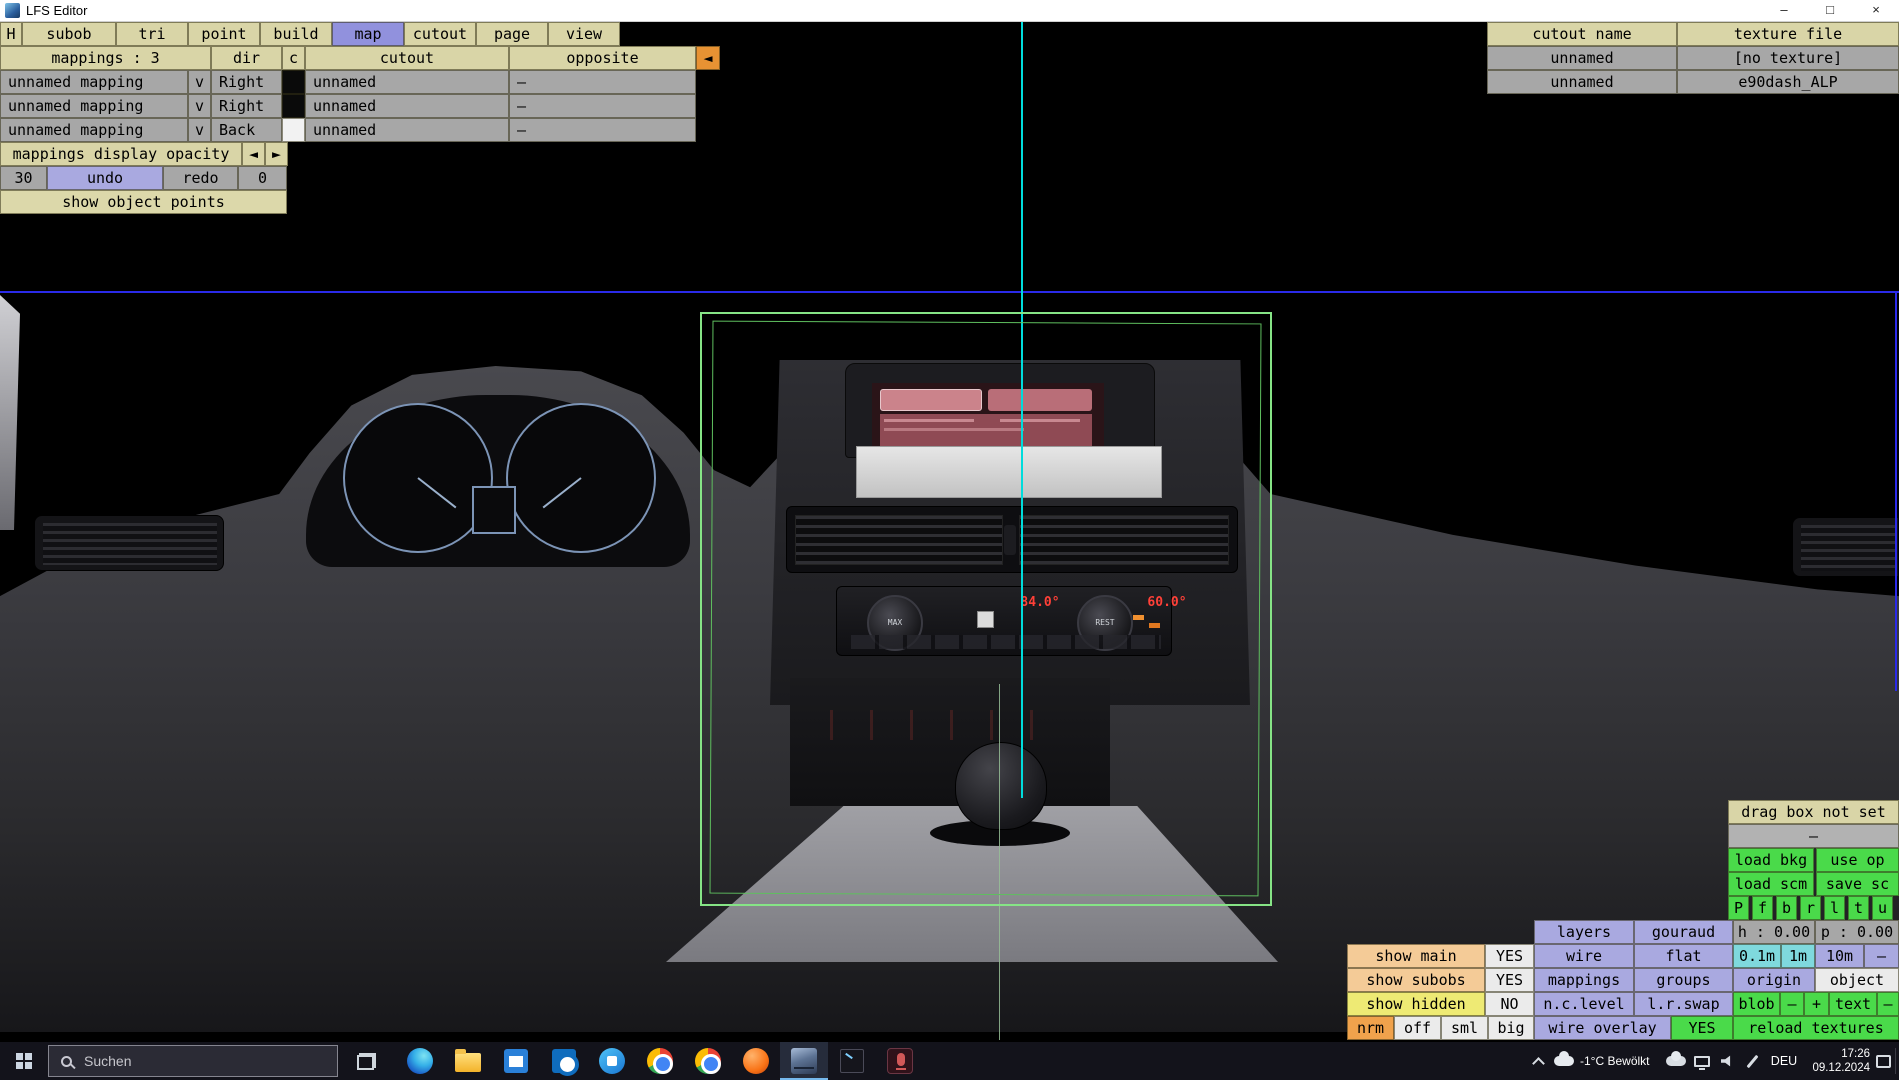  Describe the element at coordinates (1882, 908) in the screenshot. I see `view-under-button: u` at that location.